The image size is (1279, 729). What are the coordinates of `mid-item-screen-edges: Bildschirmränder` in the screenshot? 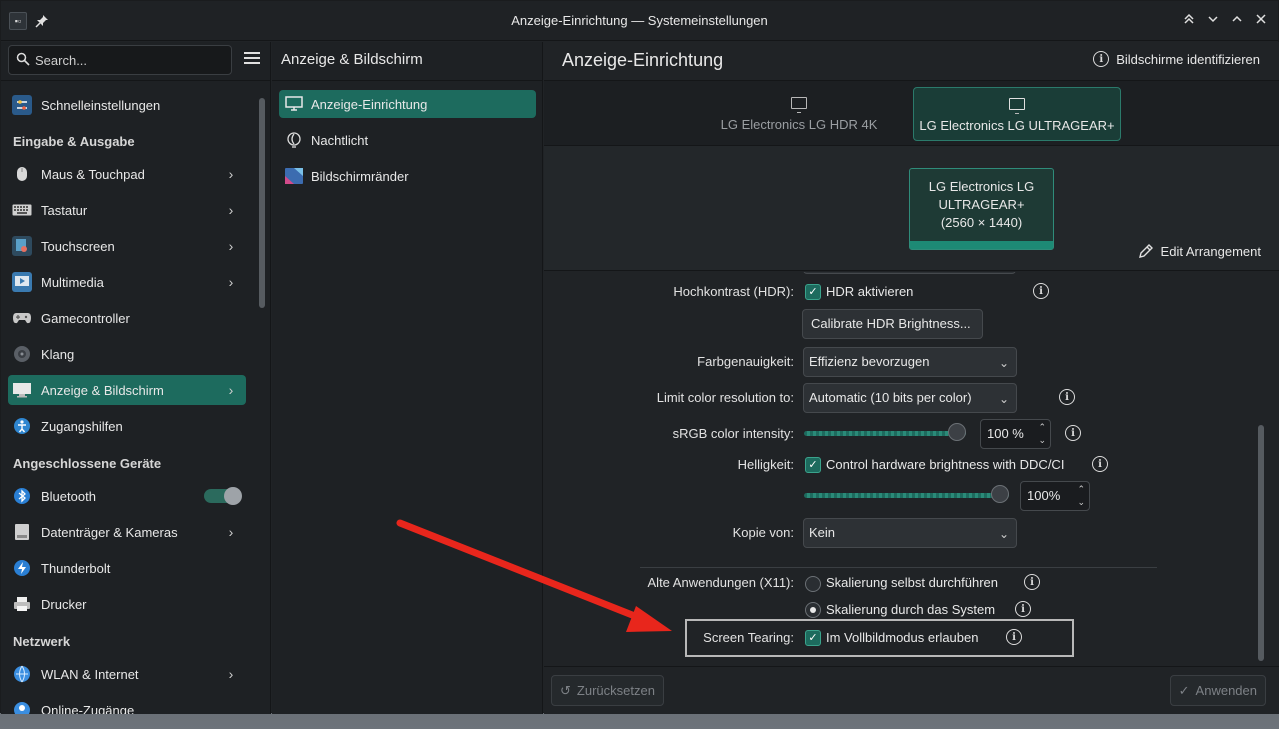 It's located at (407, 176).